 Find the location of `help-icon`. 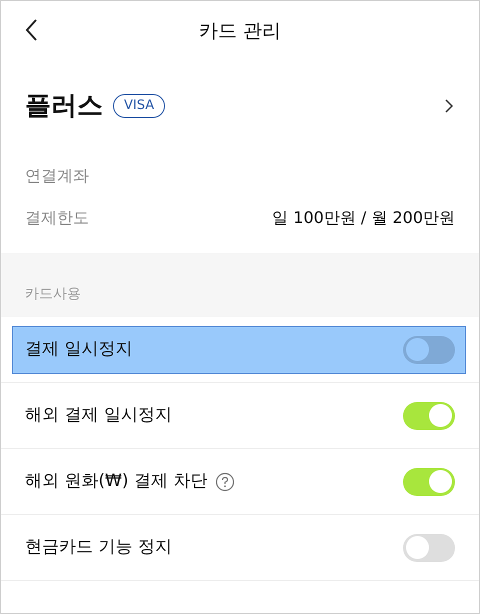

help-icon is located at coordinates (225, 482).